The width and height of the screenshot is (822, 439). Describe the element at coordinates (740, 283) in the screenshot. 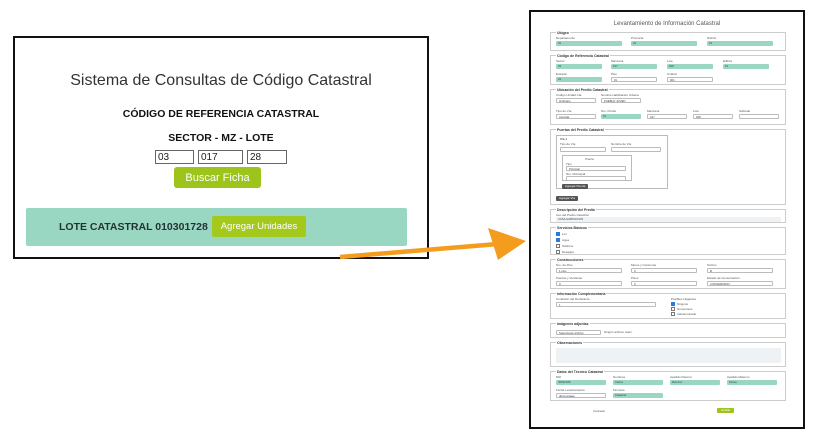

I see `estado-conservacion-select: CONSERVADO` at that location.